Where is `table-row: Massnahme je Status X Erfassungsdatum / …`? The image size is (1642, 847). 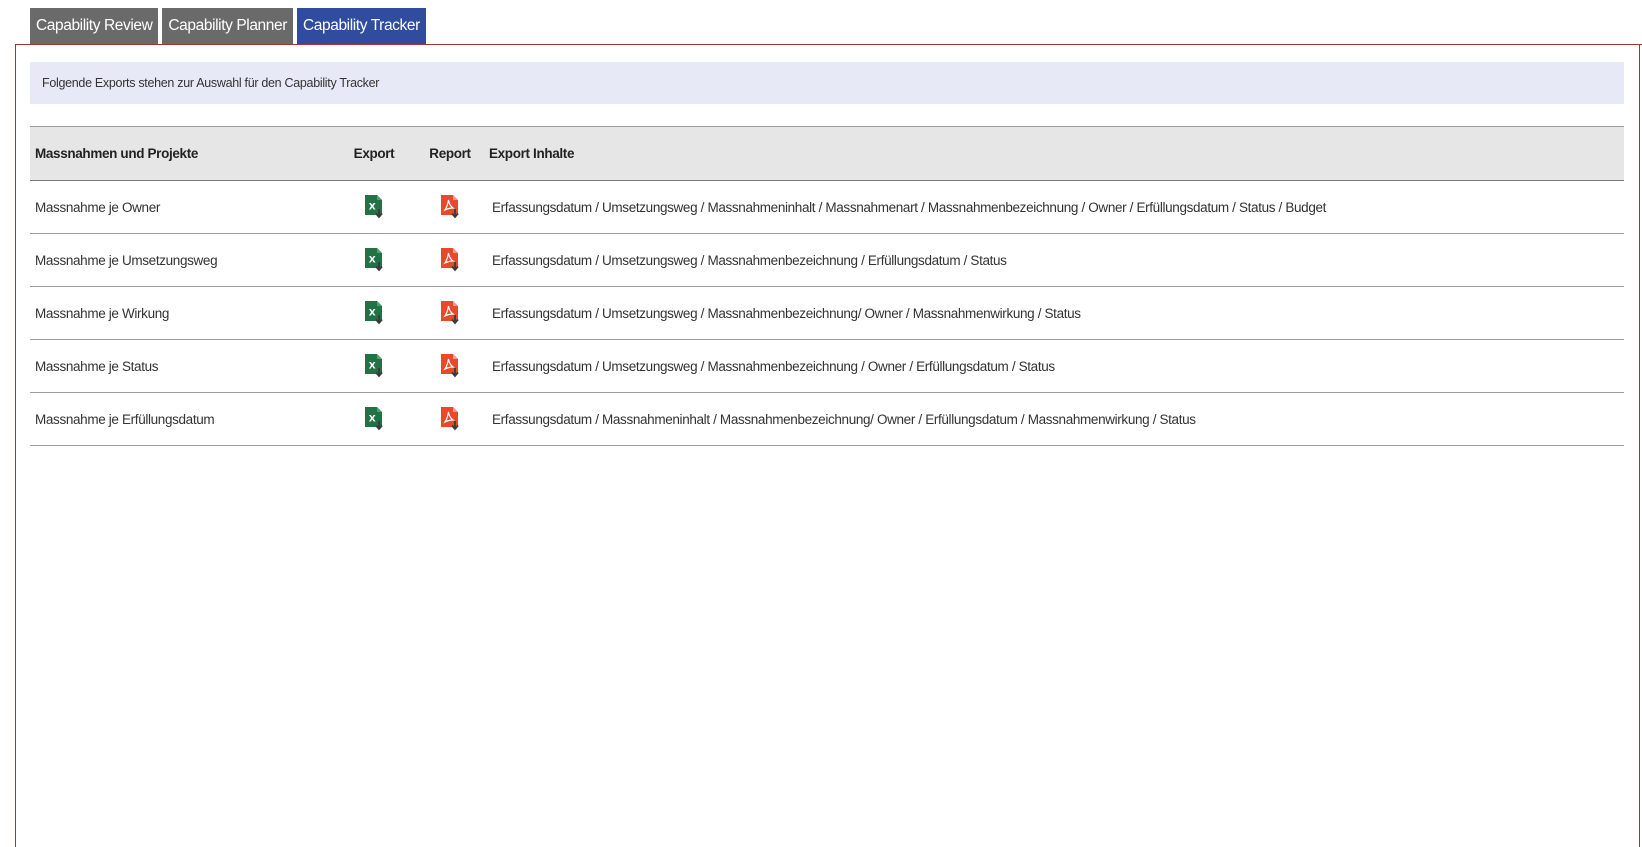 table-row: Massnahme je Status X Erfassungsdatum / … is located at coordinates (827, 366).